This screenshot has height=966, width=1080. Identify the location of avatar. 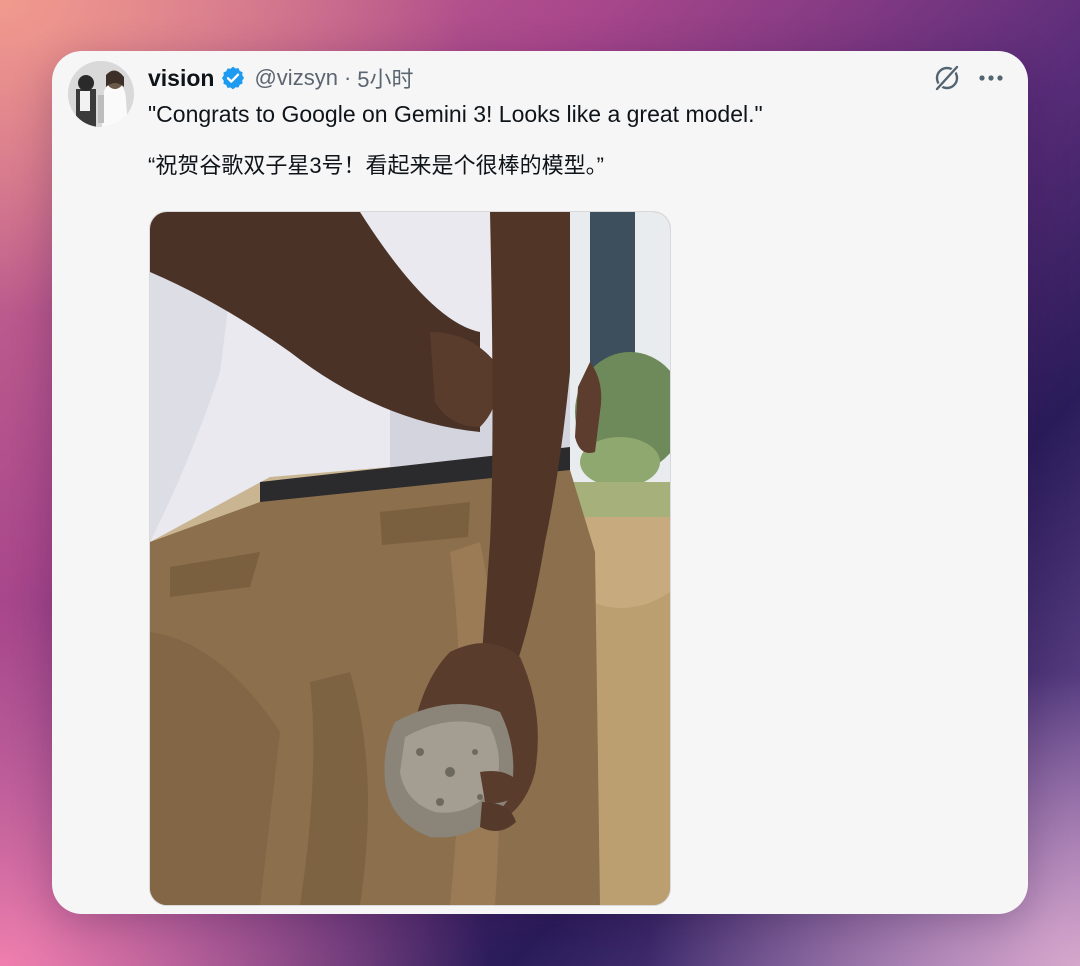
(101, 94).